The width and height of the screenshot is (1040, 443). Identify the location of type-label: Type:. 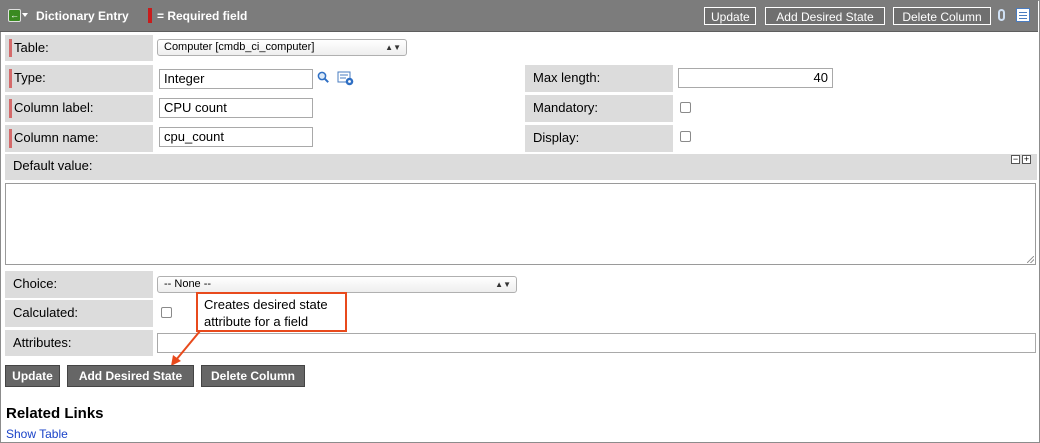
(30, 77).